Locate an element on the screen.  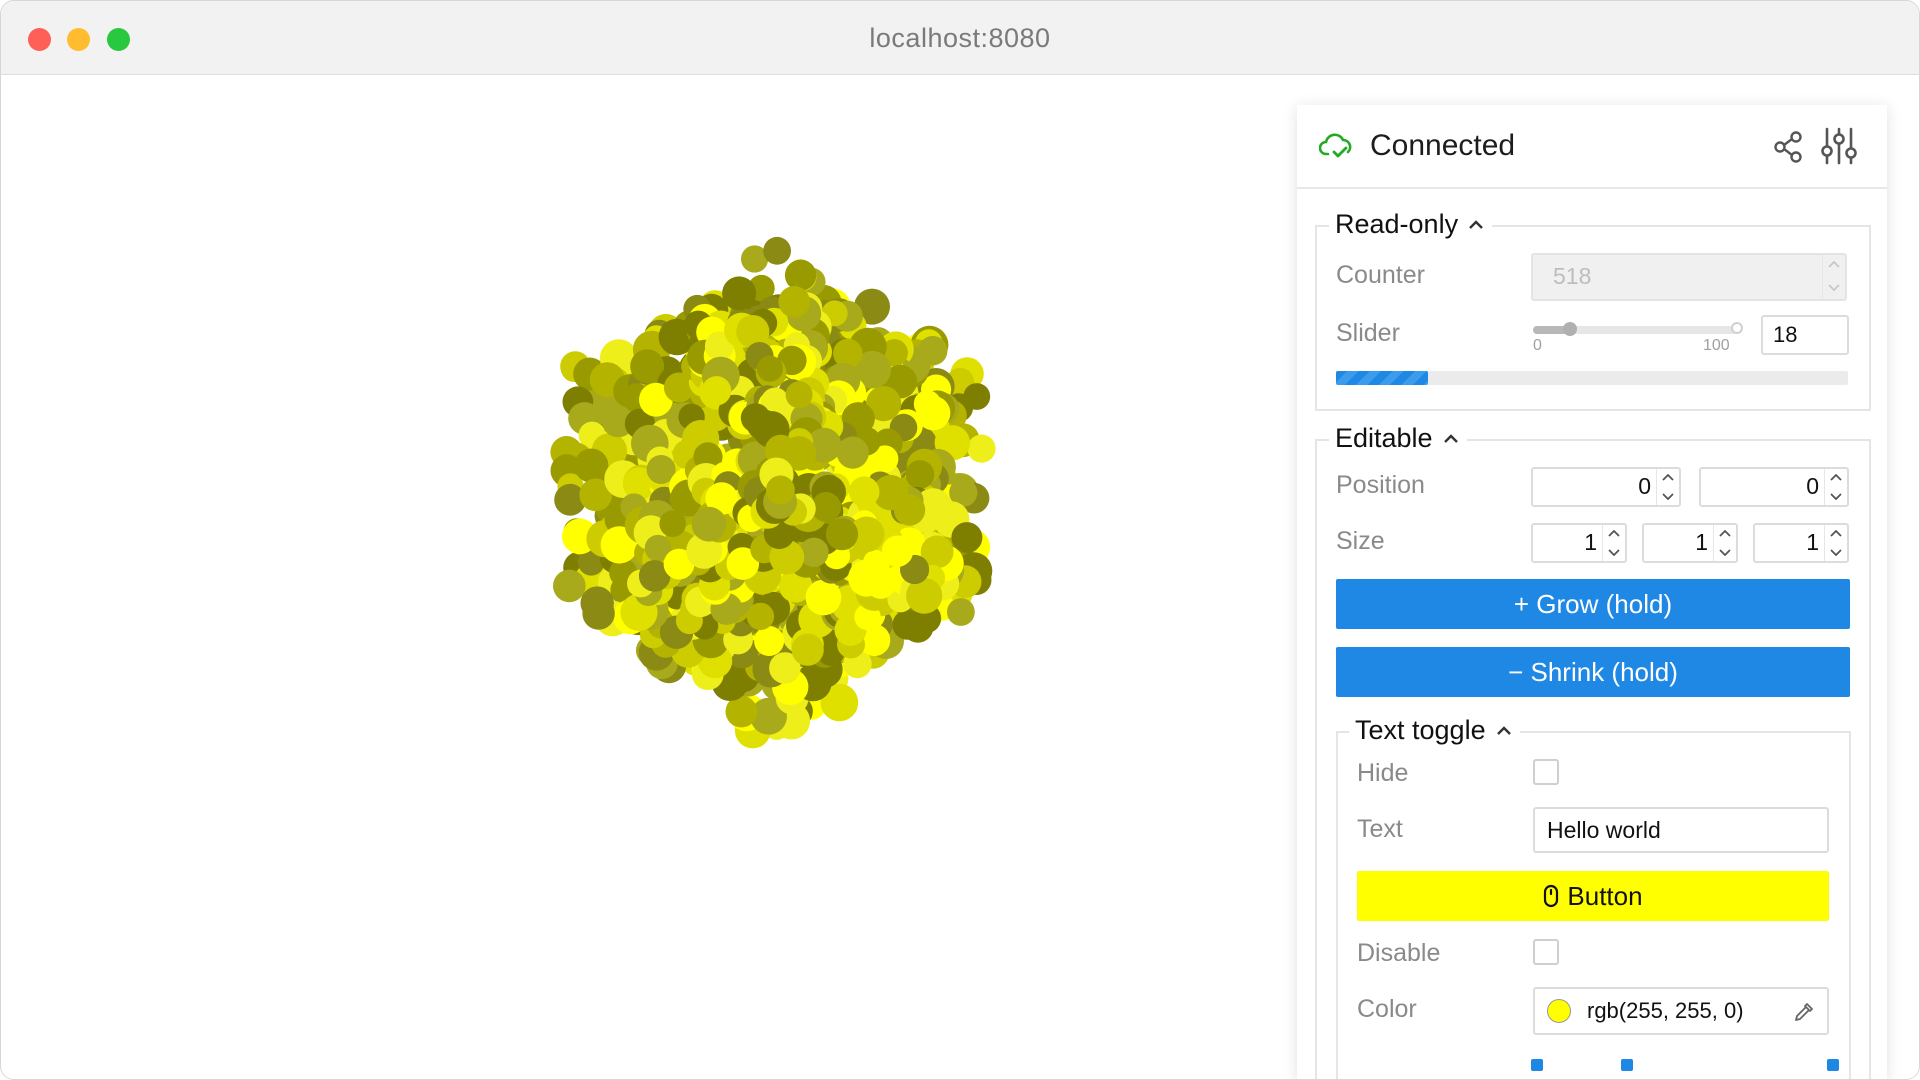
color-swatch is located at coordinates (1559, 1011).